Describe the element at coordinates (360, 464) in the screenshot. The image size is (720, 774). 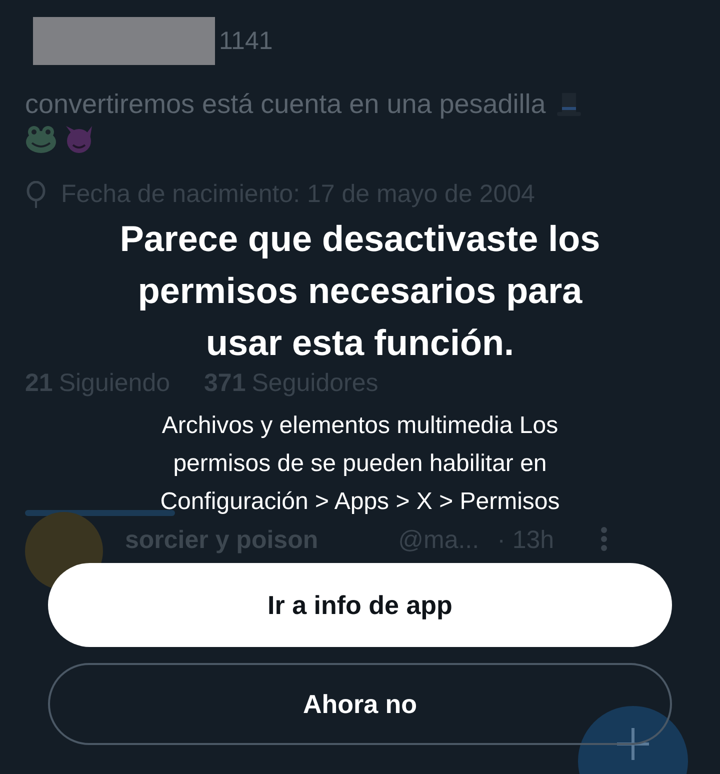
I see `dialog-message: Archivos y elementos multimedia Los permisos de se pueden habilitar en Configuración > Apps > X > Permisos` at that location.